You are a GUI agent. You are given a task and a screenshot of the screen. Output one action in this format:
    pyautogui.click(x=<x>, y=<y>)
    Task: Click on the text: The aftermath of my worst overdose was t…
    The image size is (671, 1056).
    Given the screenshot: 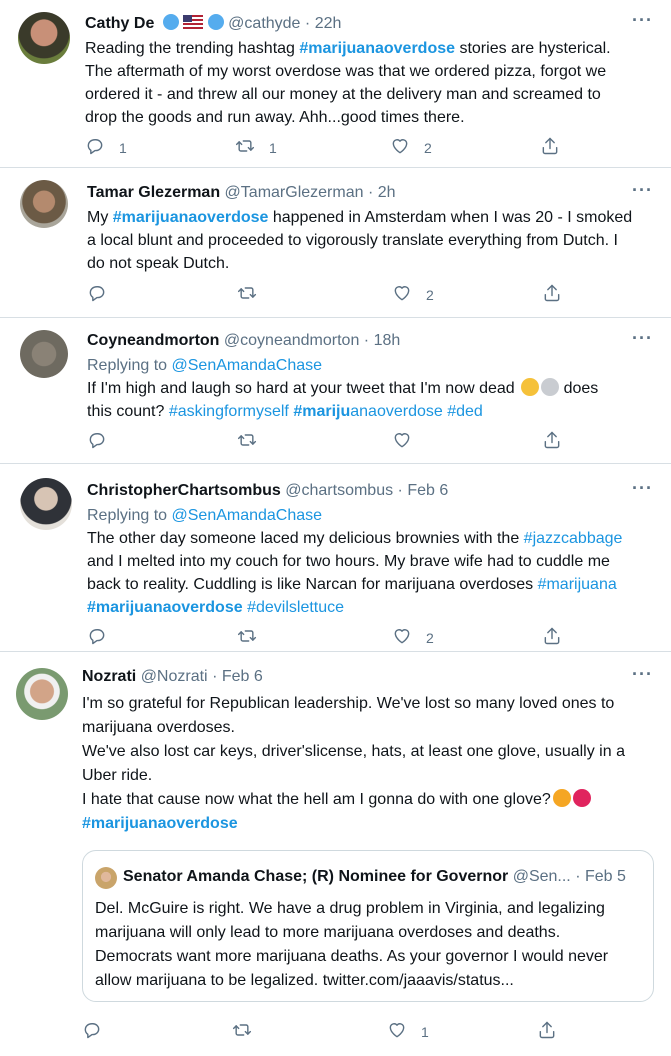 What is the action you would take?
    pyautogui.click(x=346, y=71)
    